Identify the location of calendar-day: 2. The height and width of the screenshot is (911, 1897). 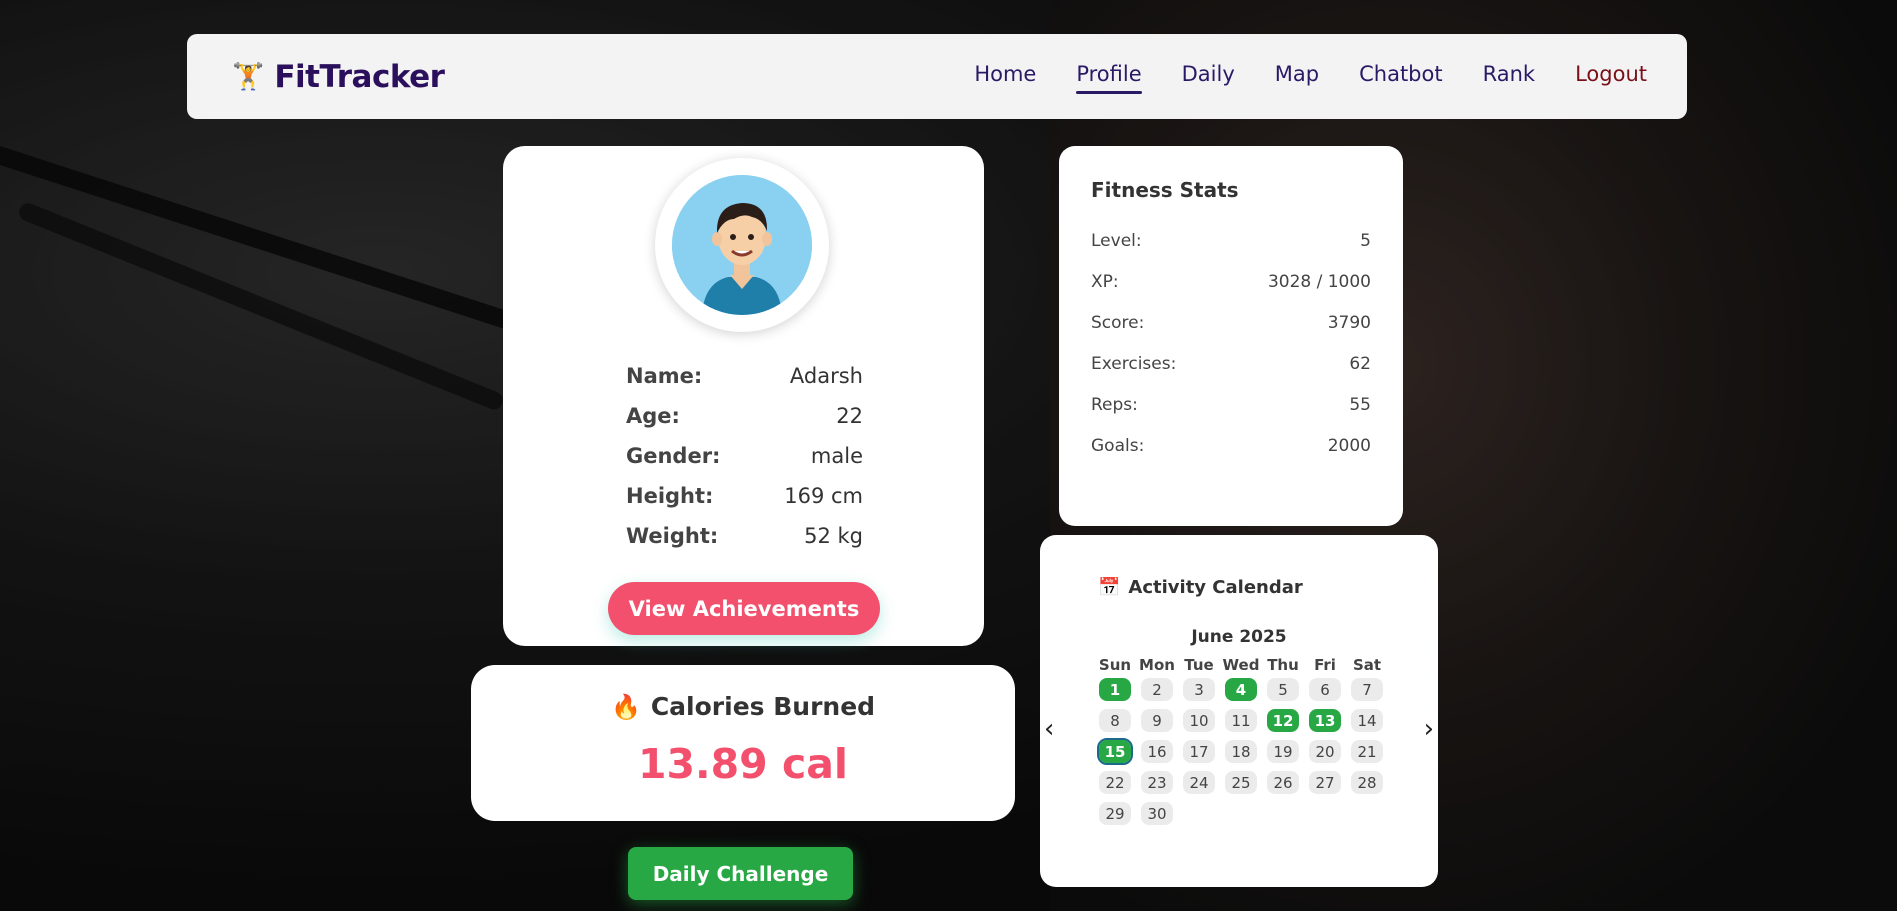
(1157, 689).